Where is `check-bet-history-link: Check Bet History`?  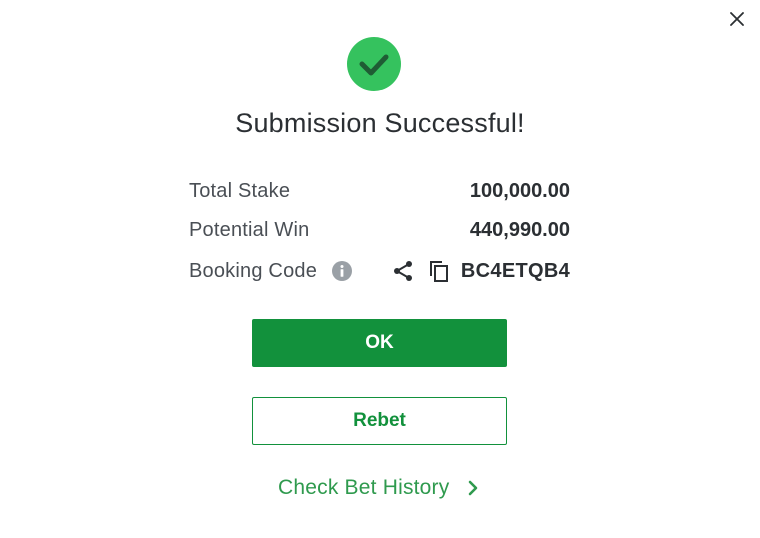 check-bet-history-link: Check Bet History is located at coordinates (379, 488).